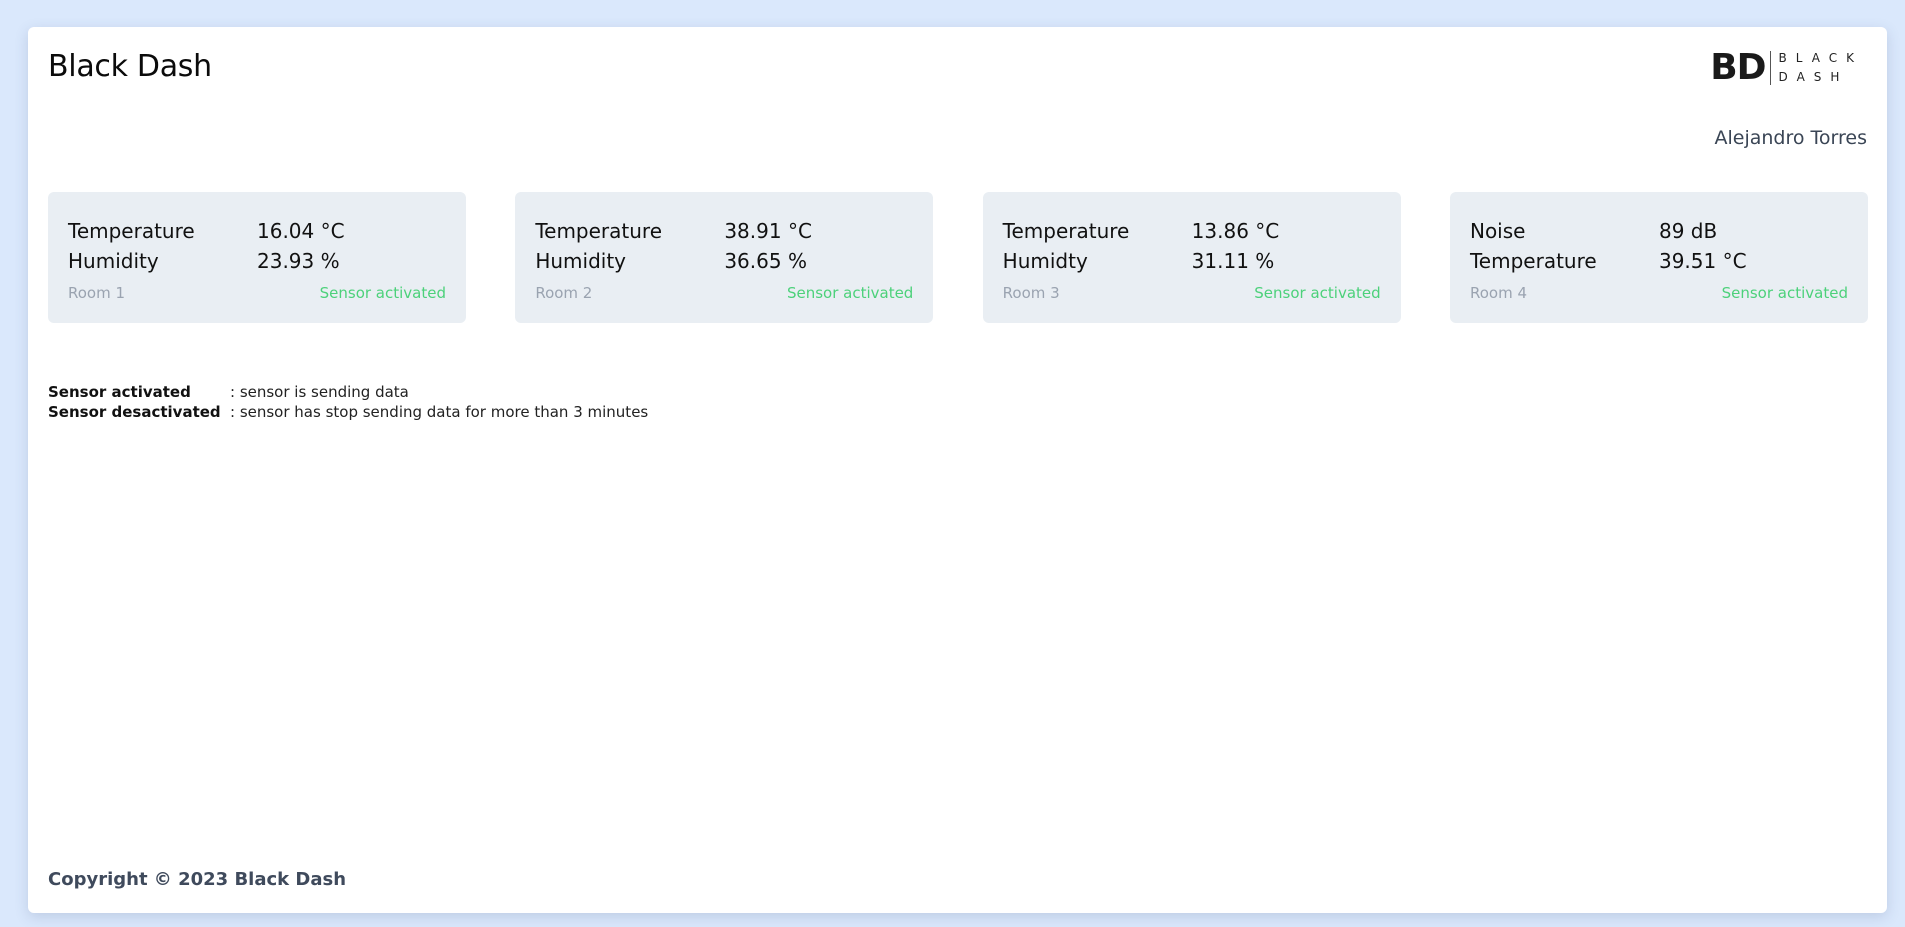  I want to click on legend-term: Sensor desactivated, so click(134, 412).